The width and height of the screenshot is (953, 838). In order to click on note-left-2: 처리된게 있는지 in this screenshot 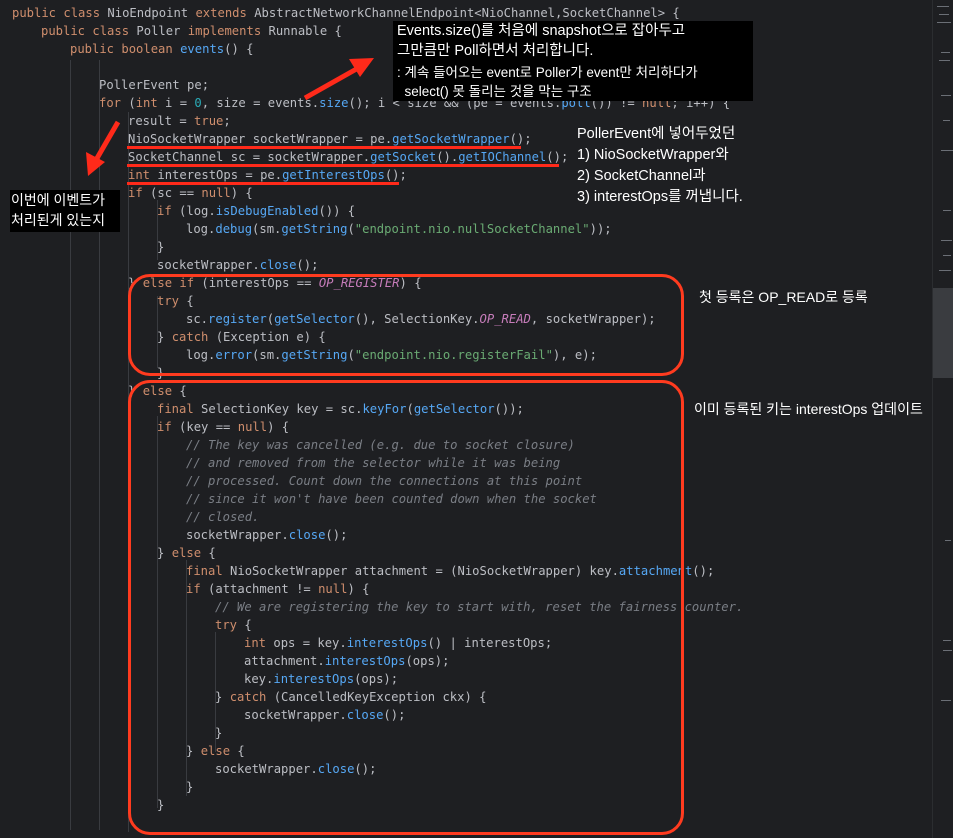, I will do `click(58, 220)`.